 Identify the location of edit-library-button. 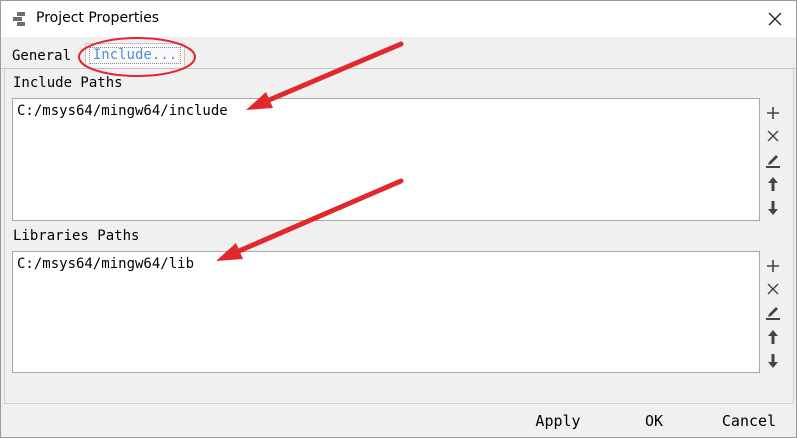
(773, 312).